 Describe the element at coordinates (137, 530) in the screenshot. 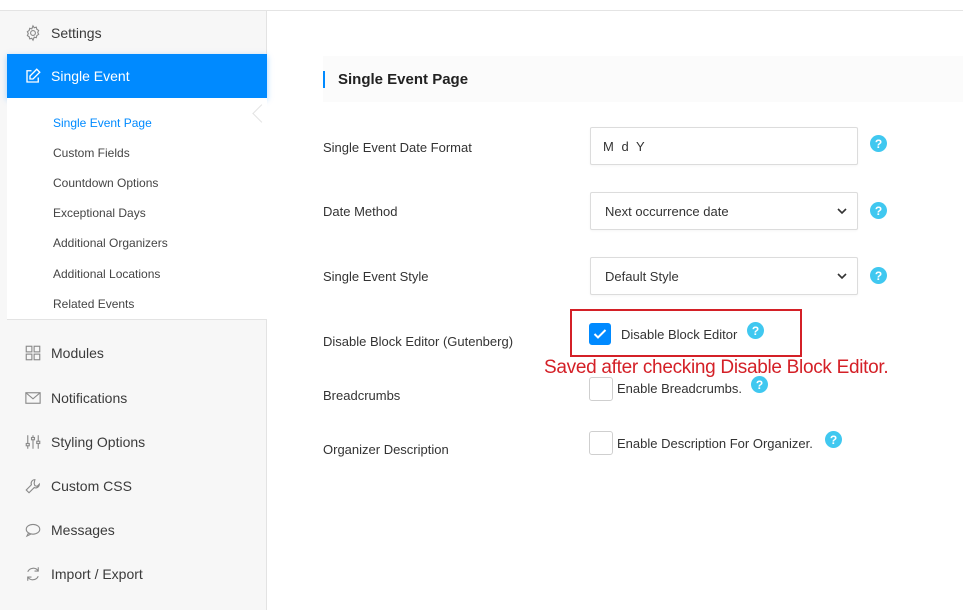

I see `sidebar-item-messages: Messages` at that location.